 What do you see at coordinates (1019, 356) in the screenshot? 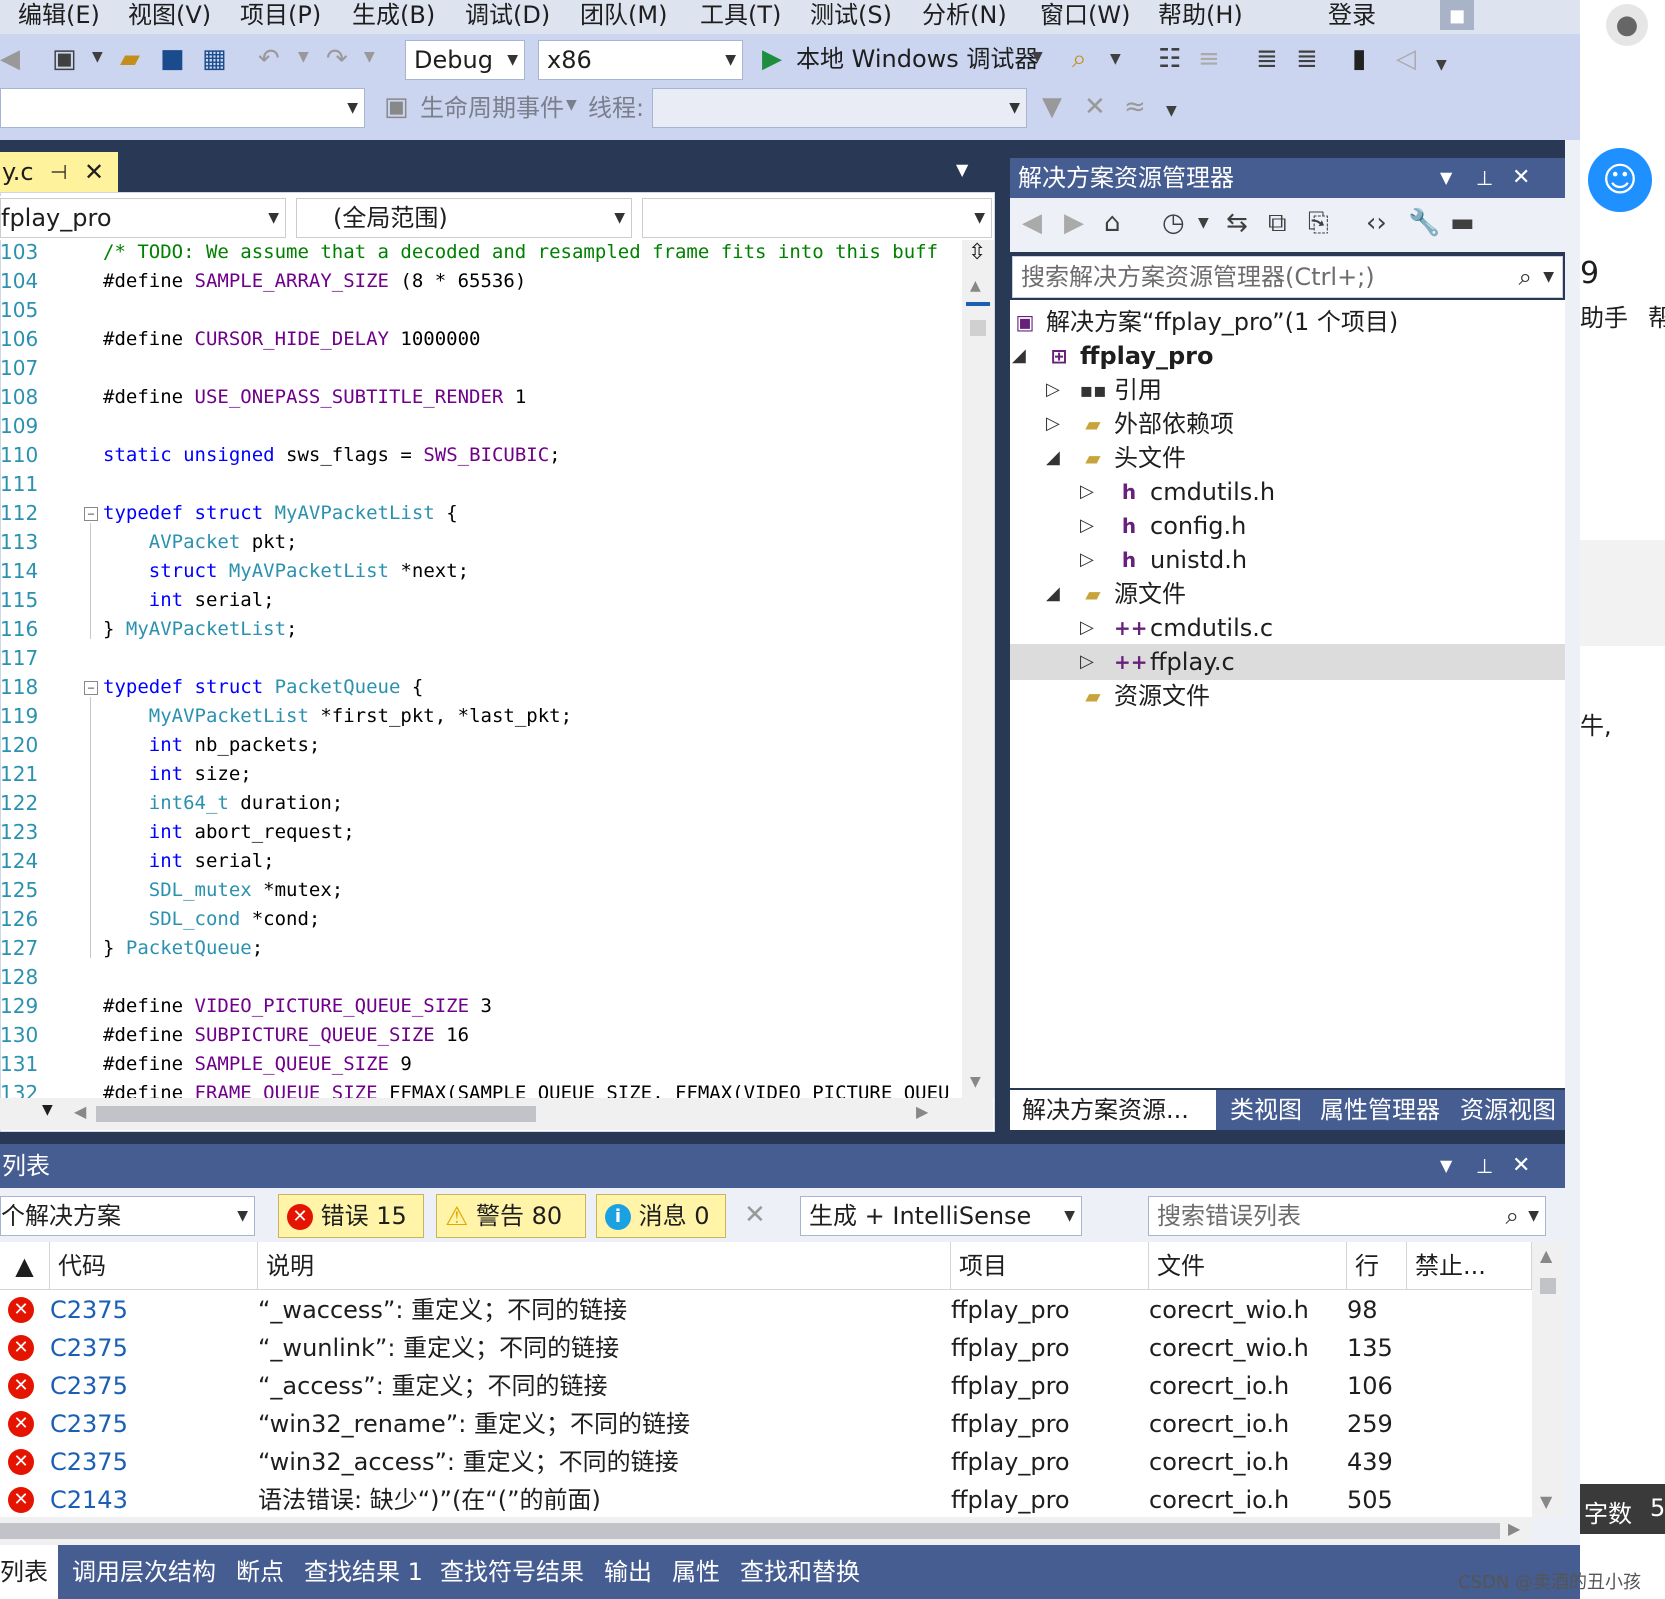
I see `expanded-arrow-icon: ◢` at bounding box center [1019, 356].